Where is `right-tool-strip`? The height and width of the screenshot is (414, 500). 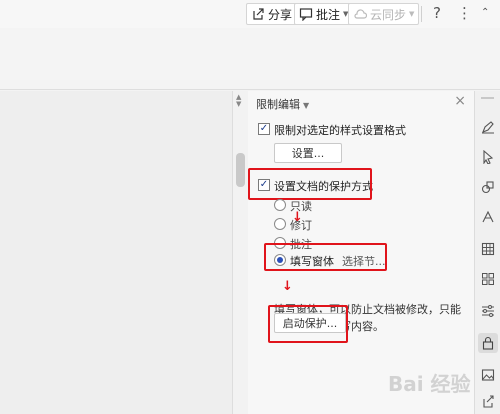
right-tool-strip is located at coordinates (487, 252).